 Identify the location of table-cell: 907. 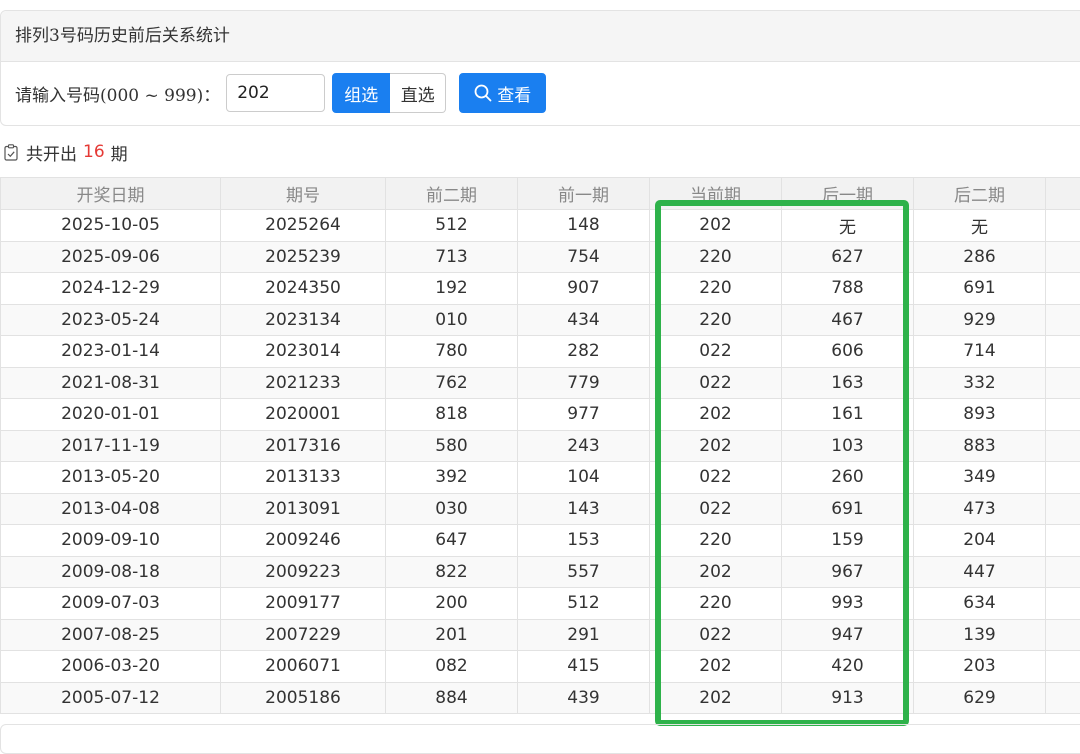
(584, 289).